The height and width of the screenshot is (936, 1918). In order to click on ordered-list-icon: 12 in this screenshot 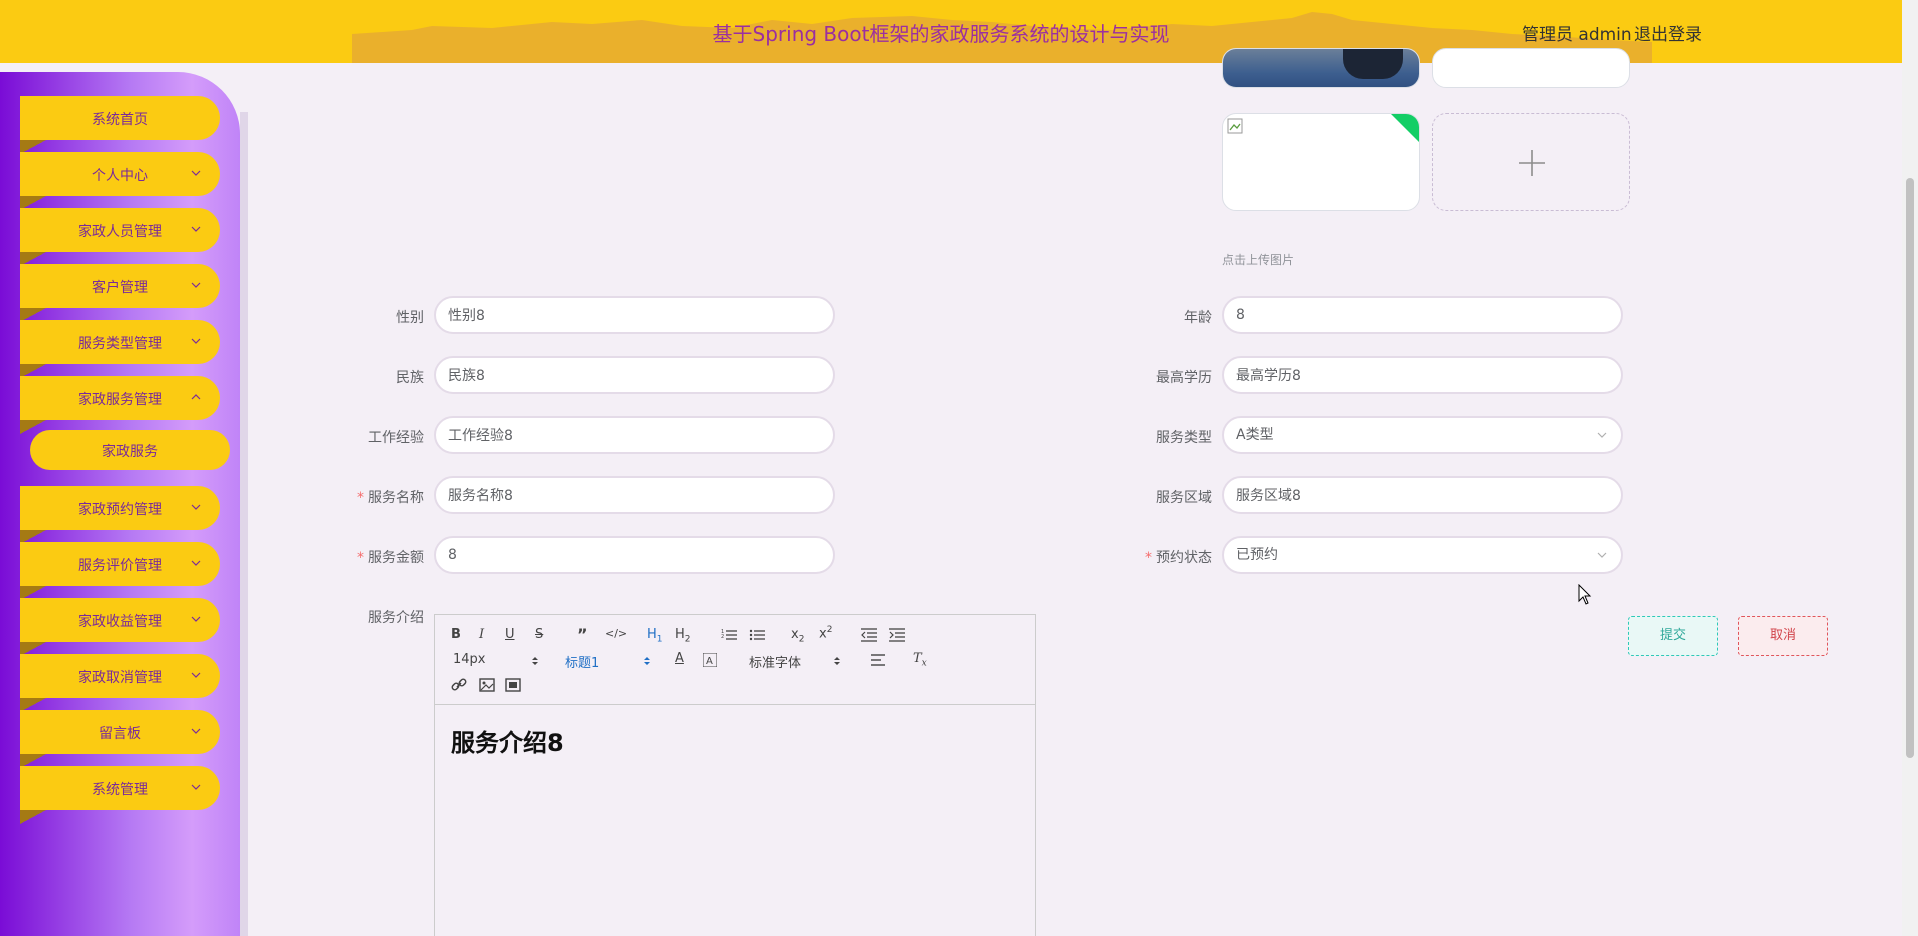, I will do `click(729, 635)`.